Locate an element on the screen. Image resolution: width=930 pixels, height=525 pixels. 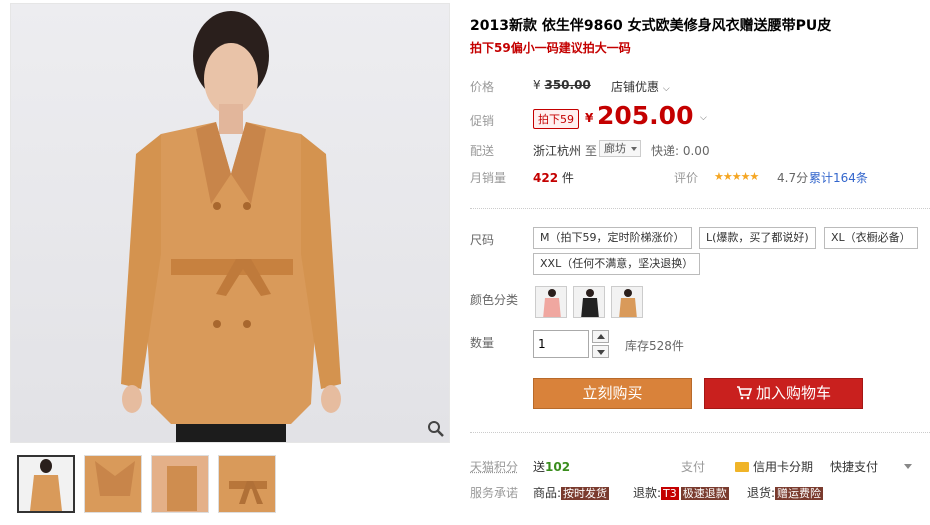
quick-pay-arrow-icon is located at coordinates (907, 466).